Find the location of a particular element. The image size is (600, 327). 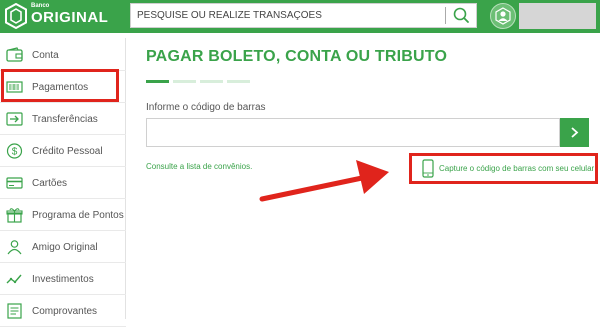

receipt-icon is located at coordinates (14, 311).